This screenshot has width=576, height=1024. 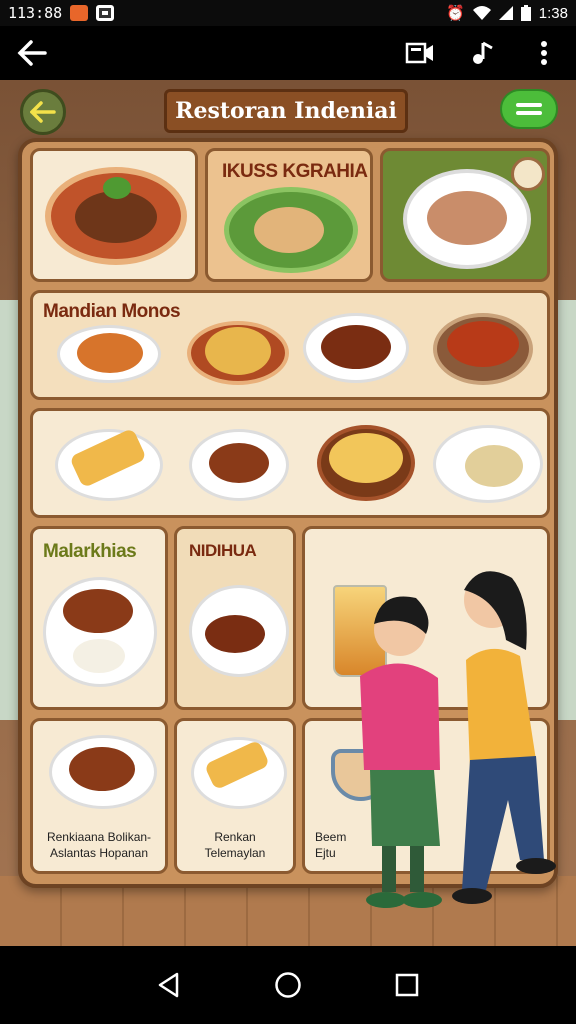 I want to click on card-caption: Renkan Telemaylan, so click(x=235, y=845).